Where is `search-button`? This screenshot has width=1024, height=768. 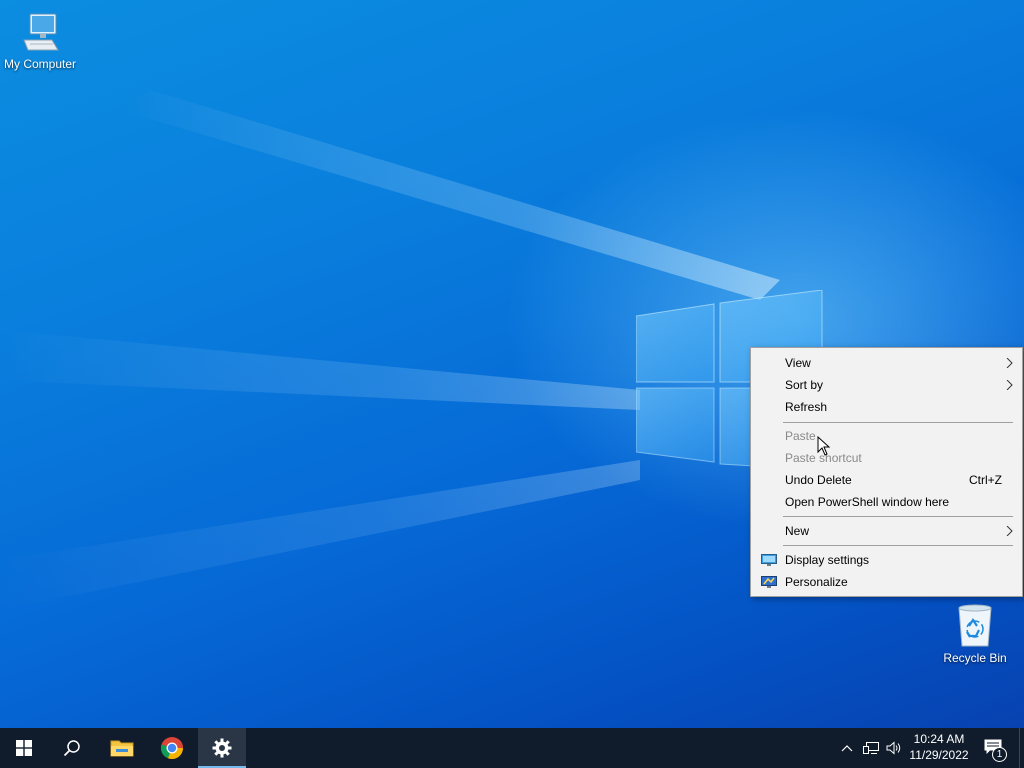 search-button is located at coordinates (72, 748).